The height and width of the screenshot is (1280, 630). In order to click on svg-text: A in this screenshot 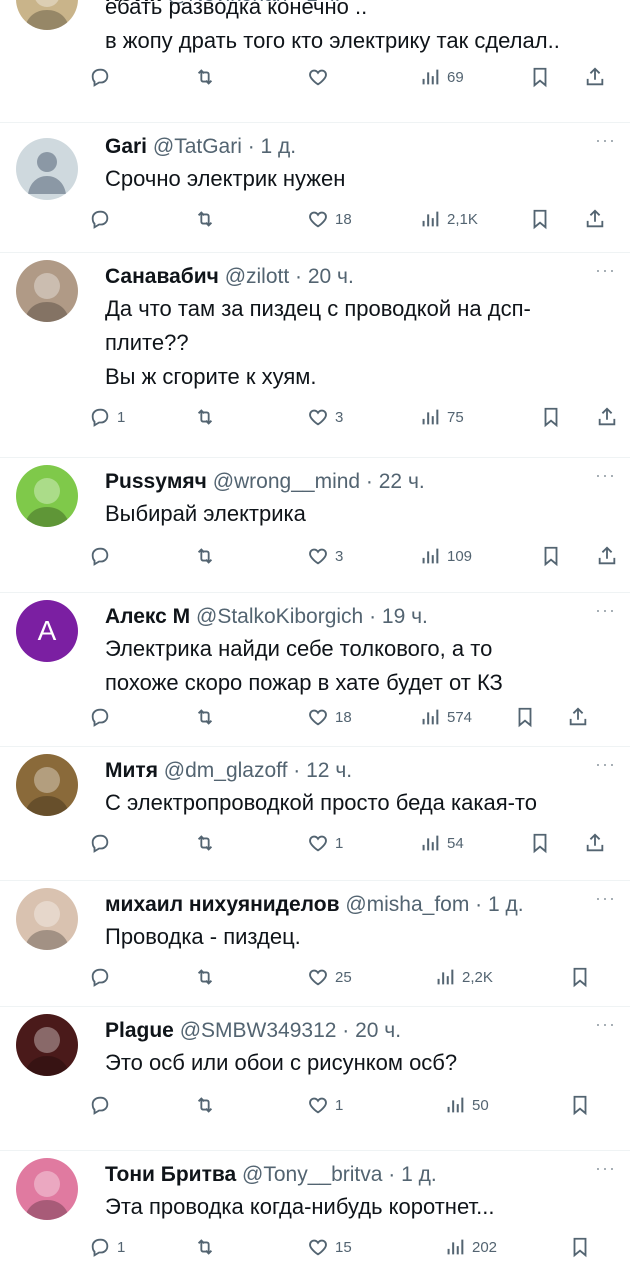, I will do `click(47, 630)`.